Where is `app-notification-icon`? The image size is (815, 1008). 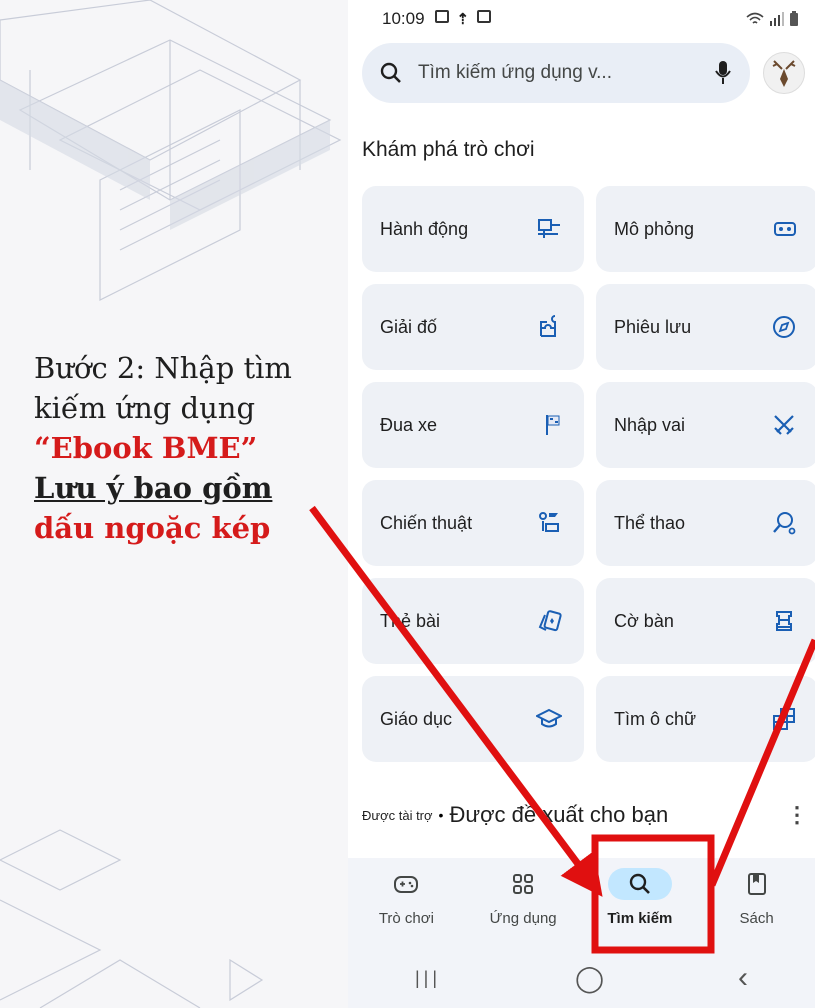
app-notification-icon is located at coordinates (484, 16).